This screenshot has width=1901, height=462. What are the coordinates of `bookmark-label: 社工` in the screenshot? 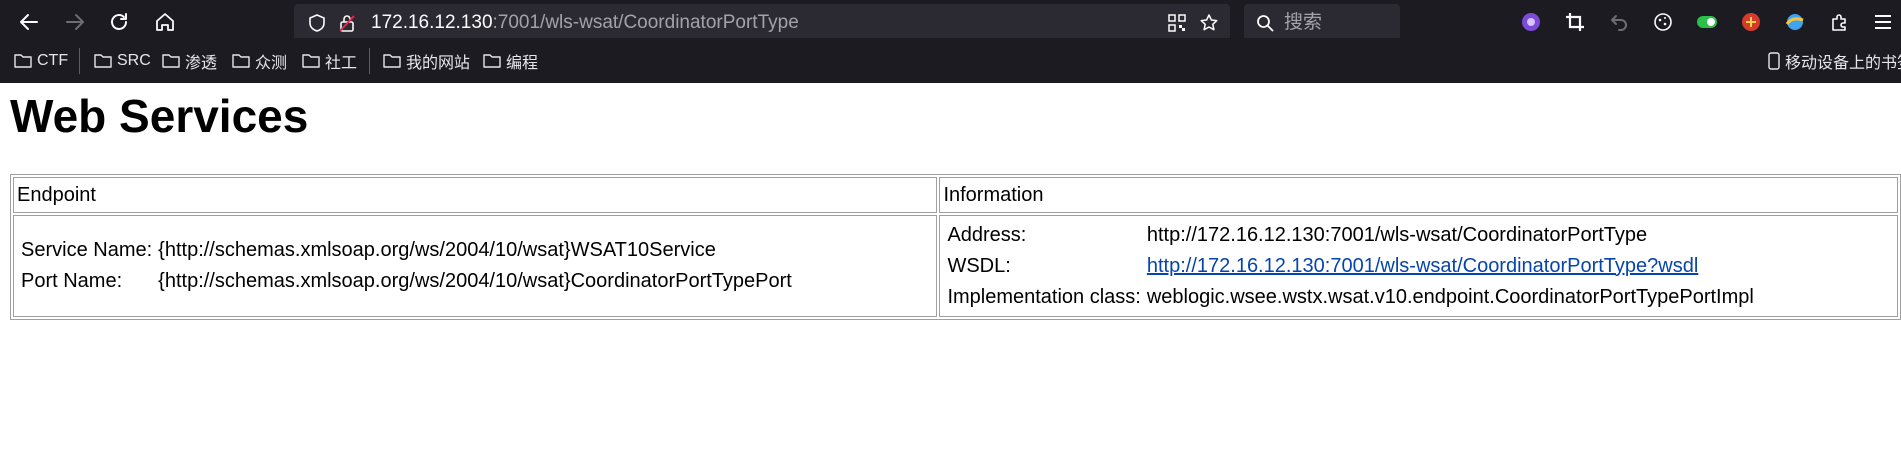 It's located at (341, 63).